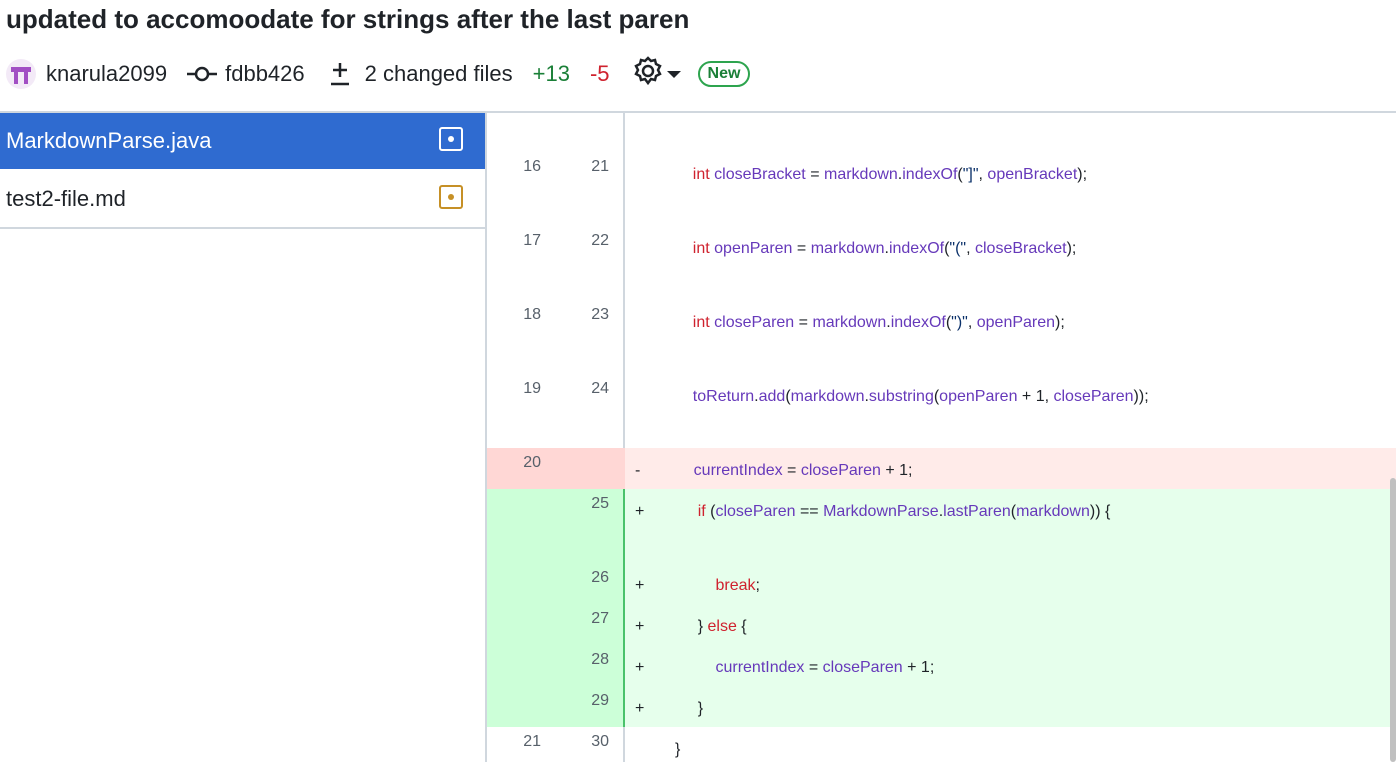 The image size is (1396, 762). Describe the element at coordinates (590, 526) in the screenshot. I see `new-line-number: 25` at that location.